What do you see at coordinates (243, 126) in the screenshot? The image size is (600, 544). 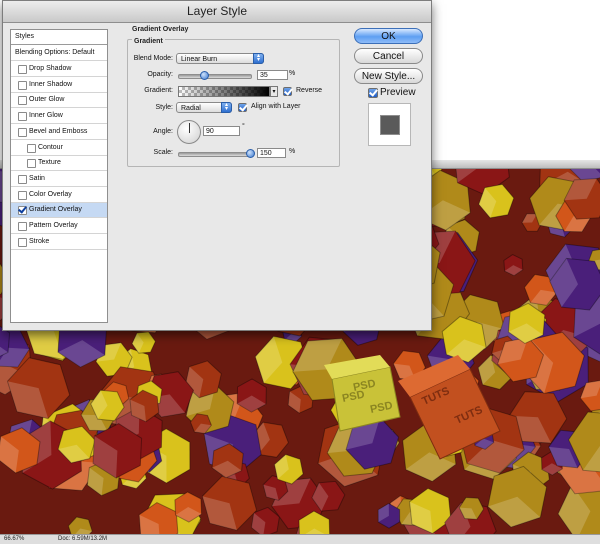 I see `angle-unit: °` at bounding box center [243, 126].